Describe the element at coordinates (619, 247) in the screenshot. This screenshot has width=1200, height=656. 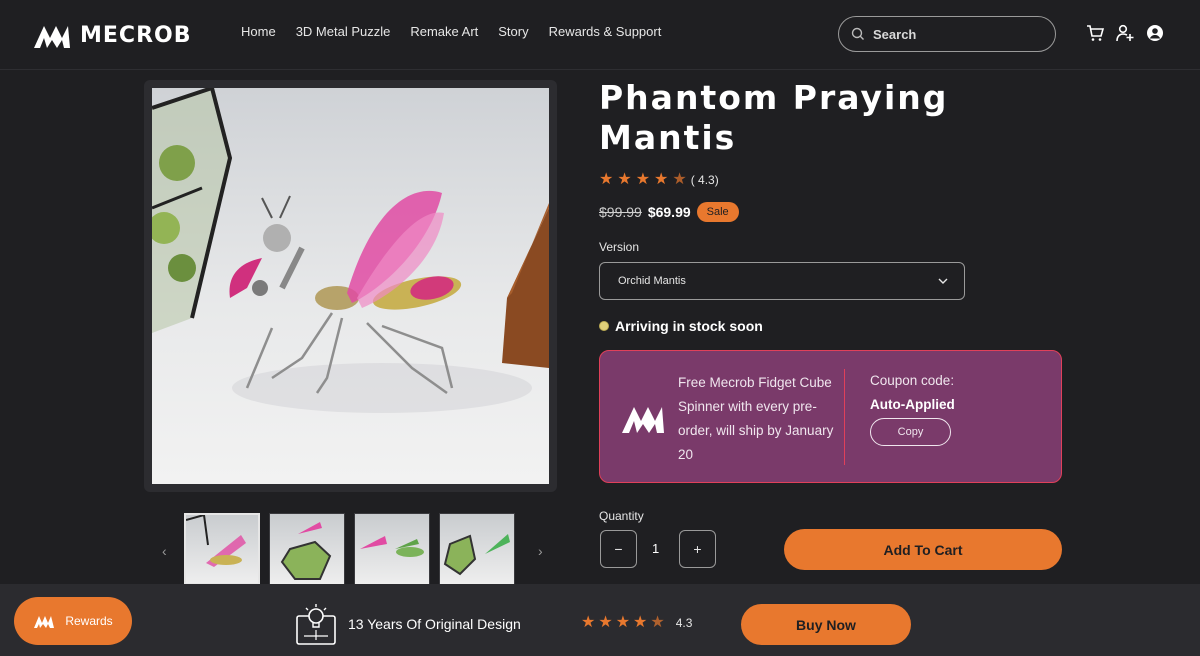
I see `version-label: Version` at that location.